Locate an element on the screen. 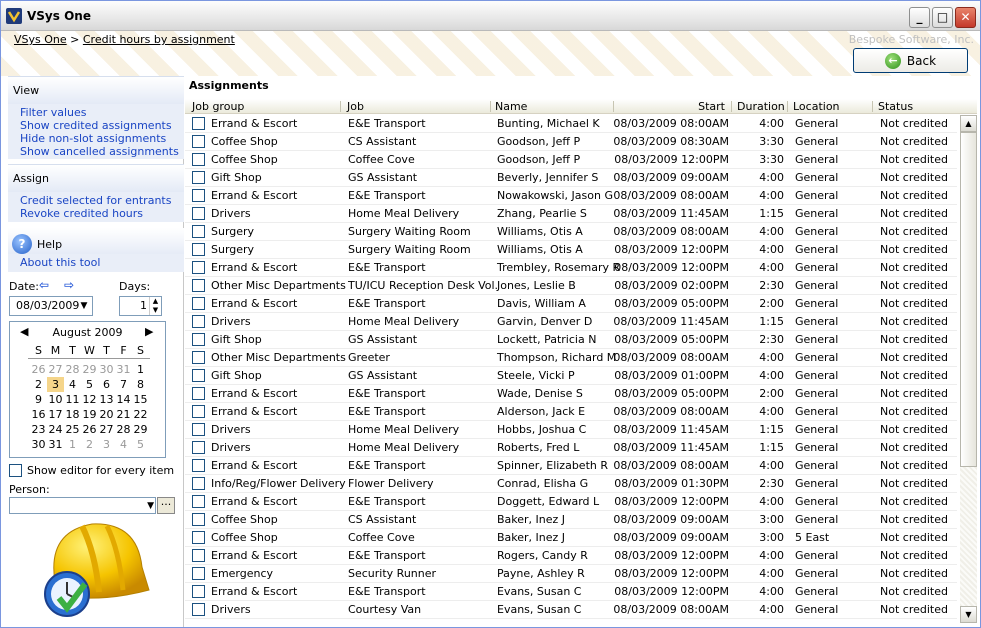 The width and height of the screenshot is (981, 628). calendar-day: 16 is located at coordinates (38, 414).